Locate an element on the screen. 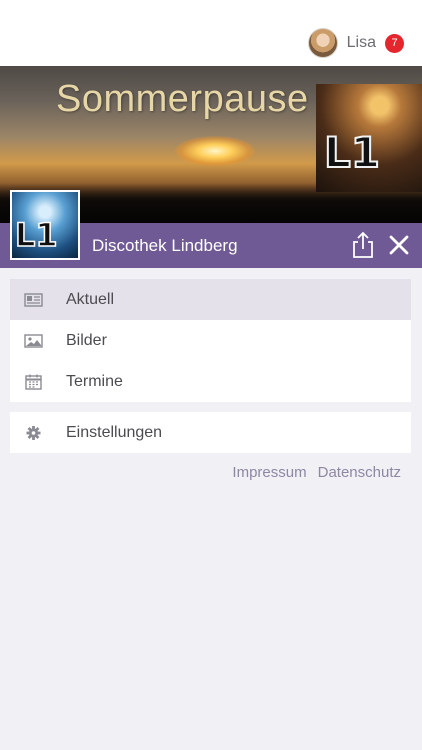 The height and width of the screenshot is (750, 422). menu-label-aktuell: Aktuell is located at coordinates (90, 299).